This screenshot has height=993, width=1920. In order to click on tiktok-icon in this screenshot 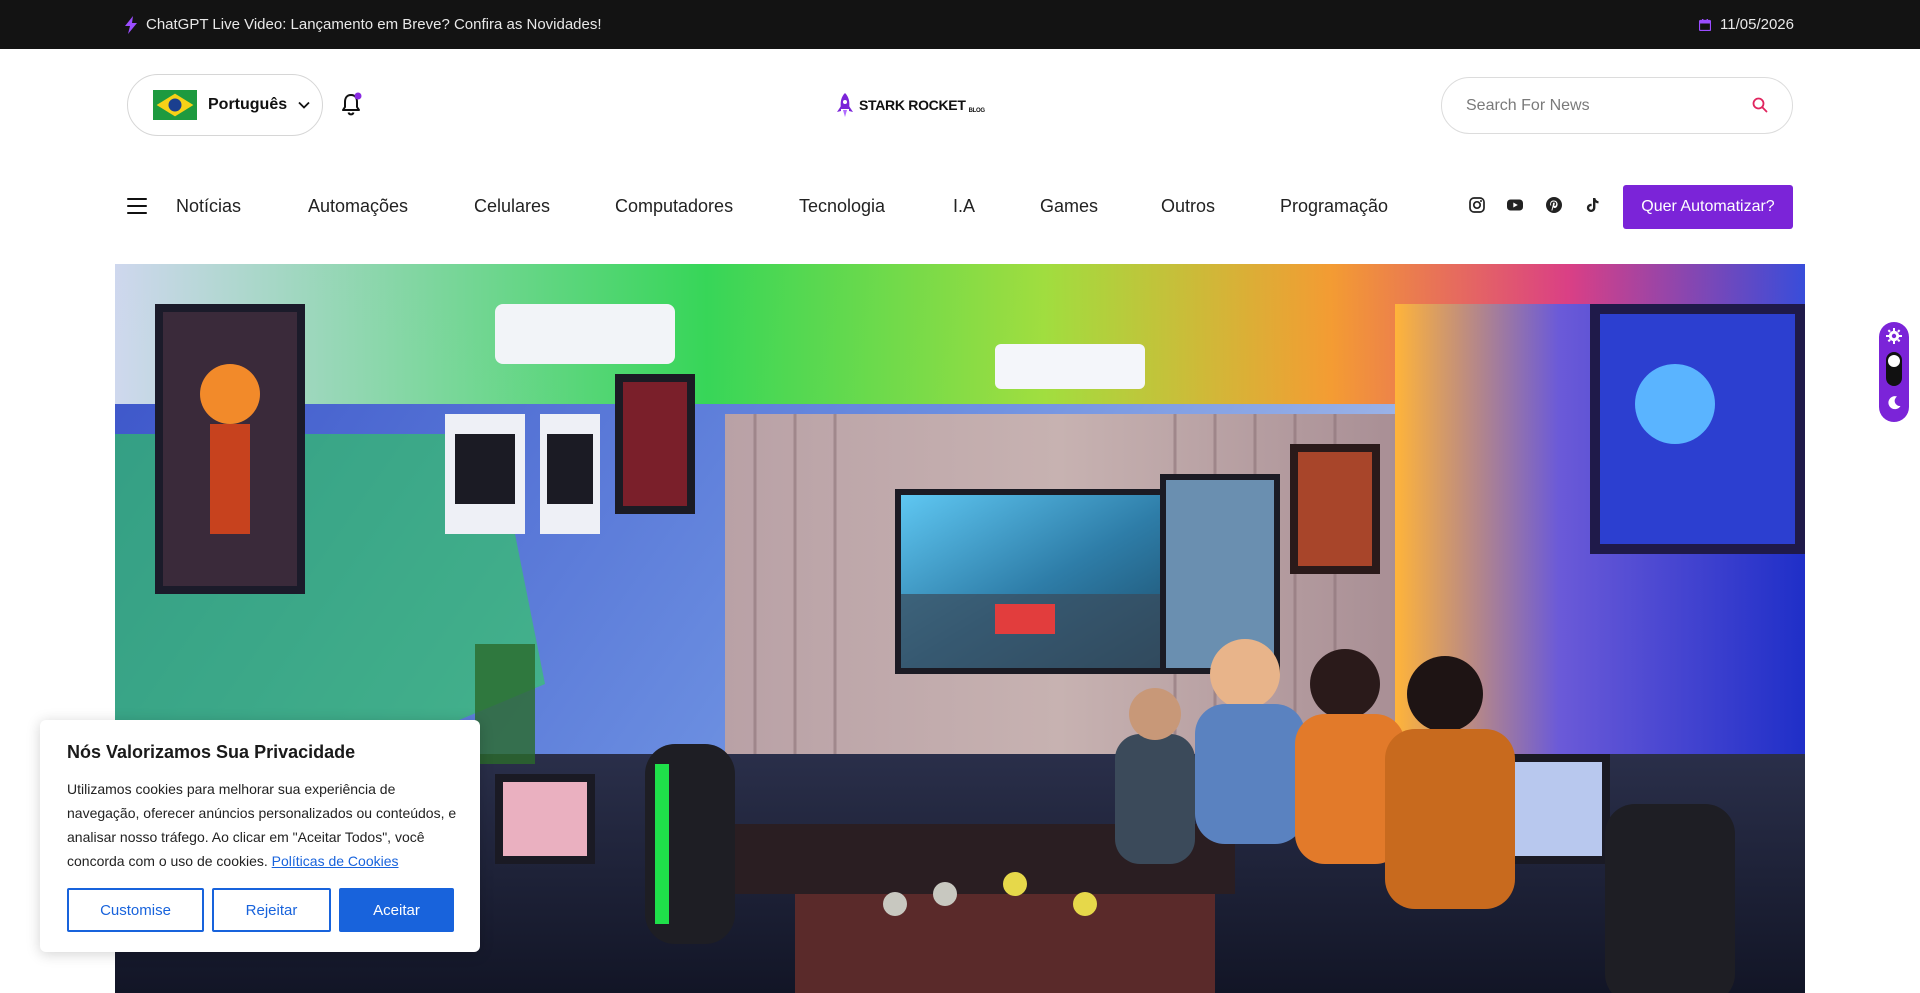, I will do `click(1592, 205)`.